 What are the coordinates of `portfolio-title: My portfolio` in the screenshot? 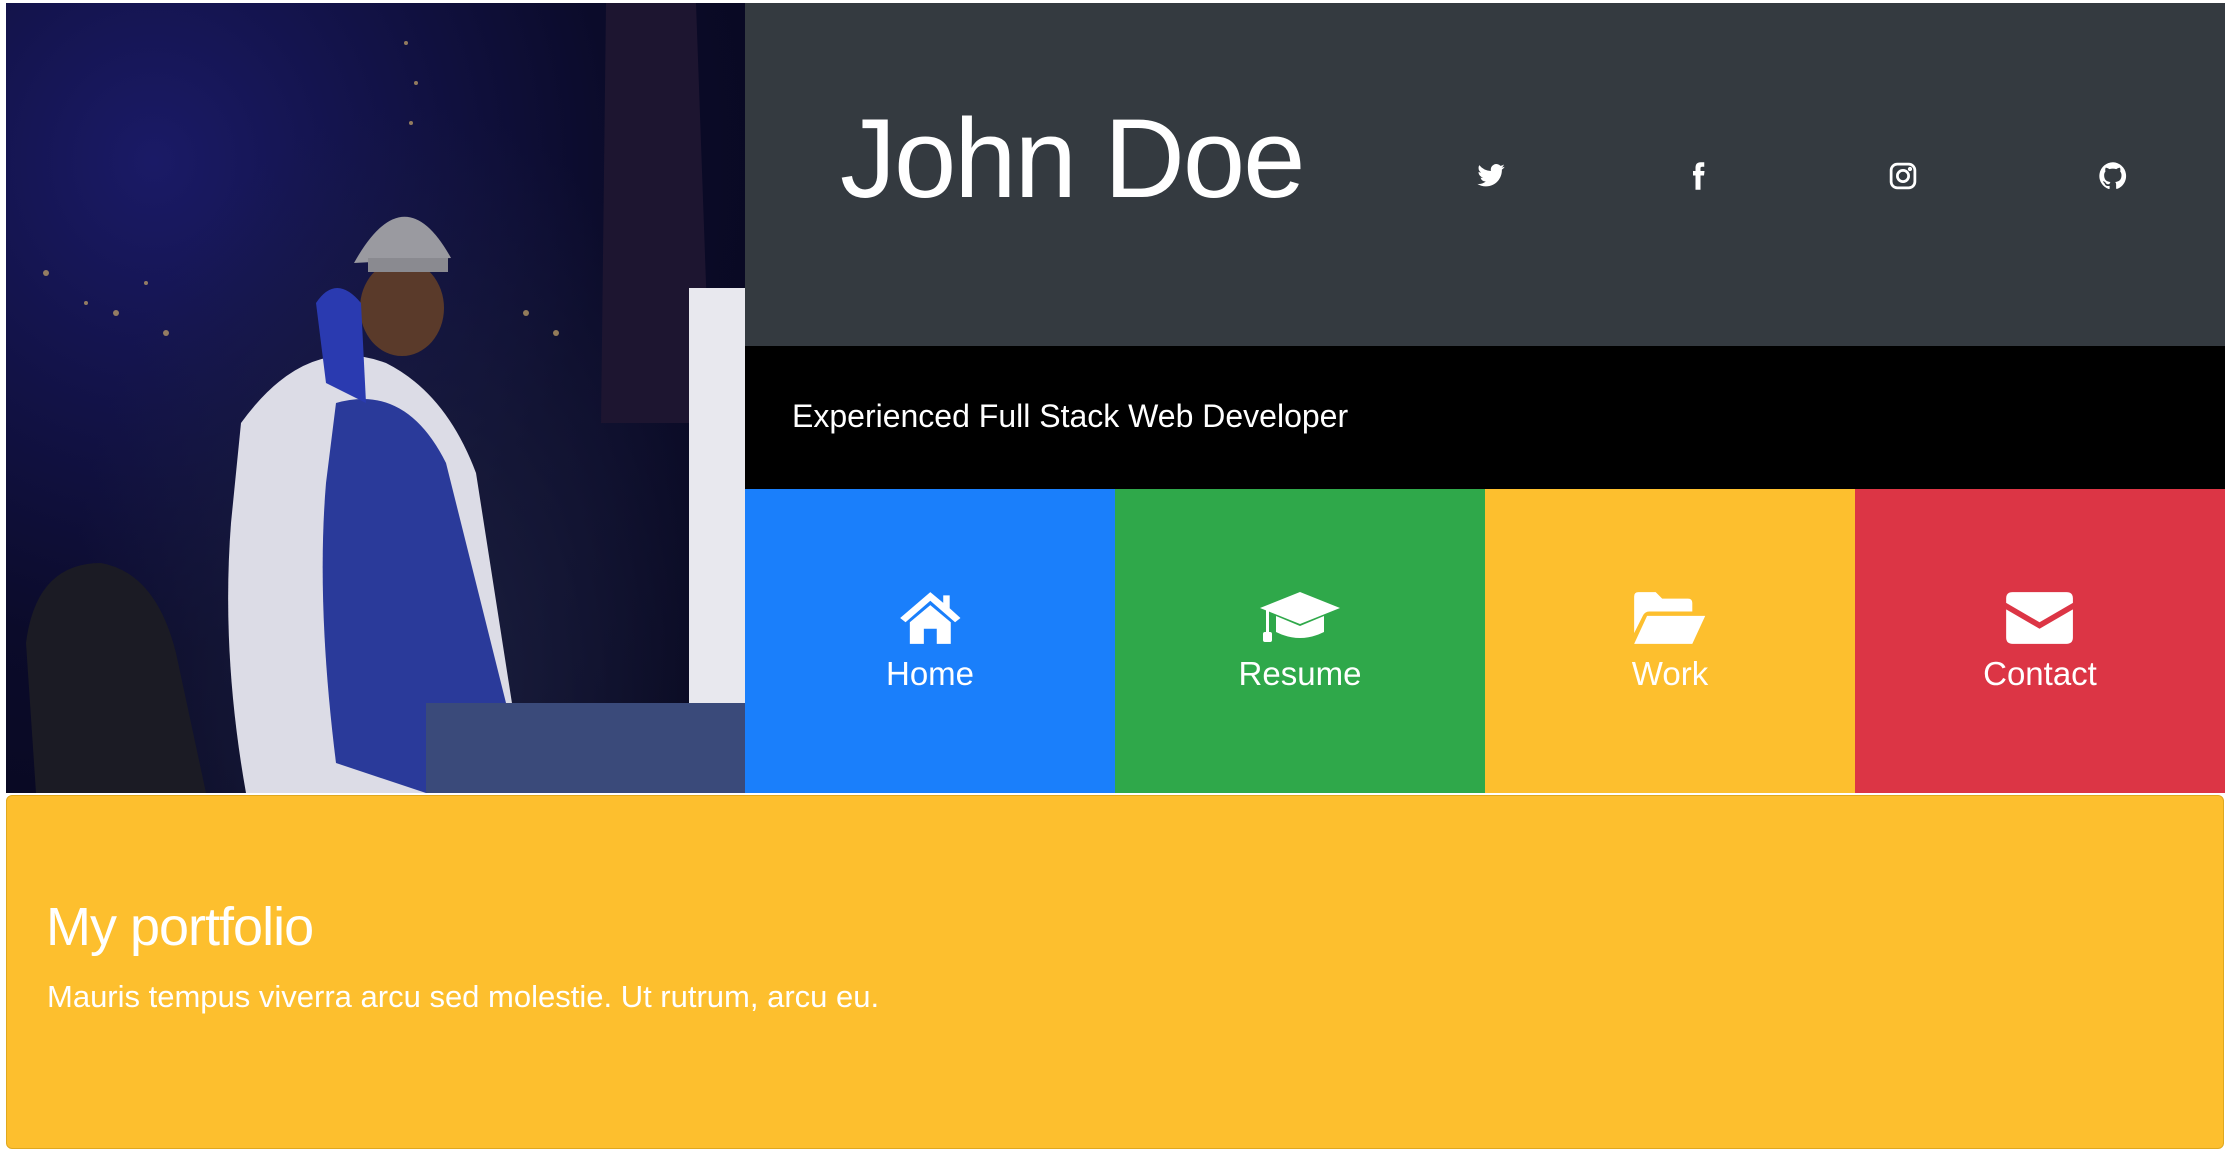 It's located at (180, 927).